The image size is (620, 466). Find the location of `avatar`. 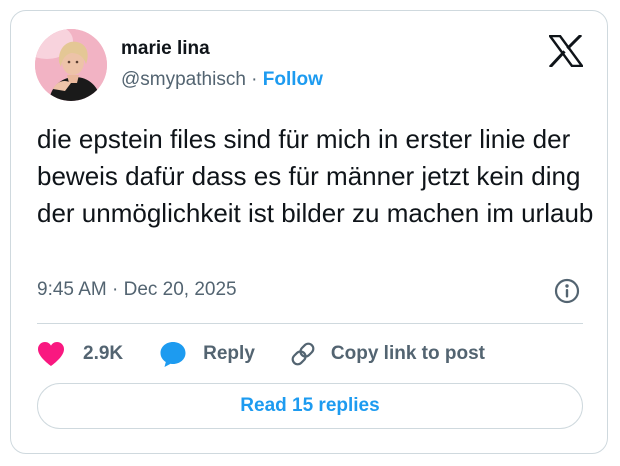

avatar is located at coordinates (71, 65).